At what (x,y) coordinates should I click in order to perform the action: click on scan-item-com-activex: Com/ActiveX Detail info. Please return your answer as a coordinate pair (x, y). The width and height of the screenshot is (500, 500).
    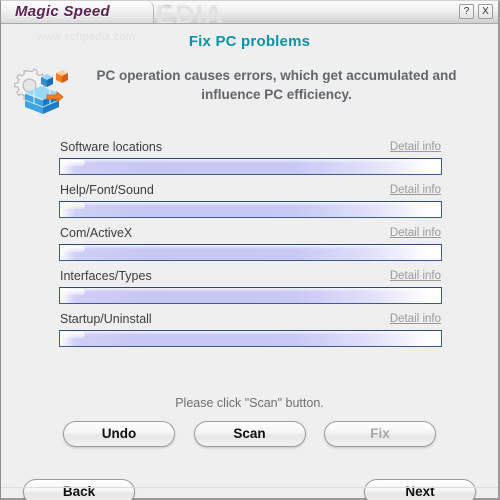
    Looking at the image, I should click on (250, 247).